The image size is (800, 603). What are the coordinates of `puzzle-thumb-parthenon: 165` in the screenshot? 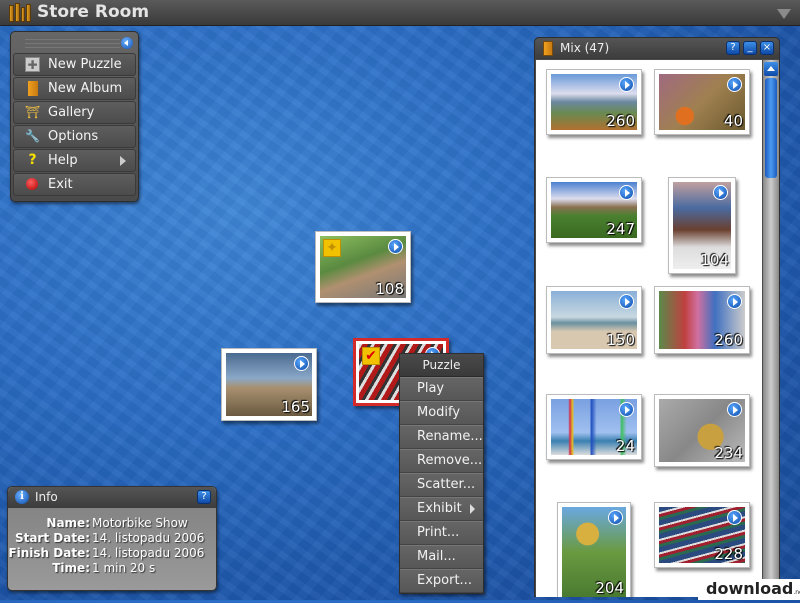 It's located at (269, 384).